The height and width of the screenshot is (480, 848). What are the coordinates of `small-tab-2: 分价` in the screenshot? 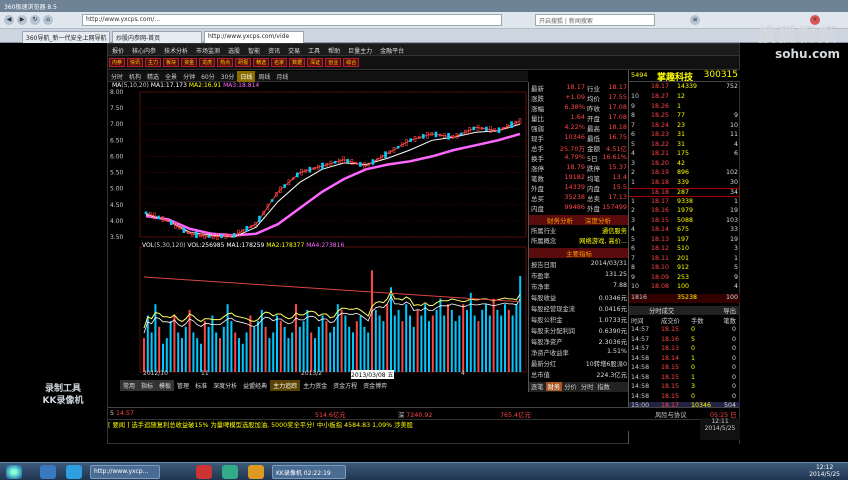 It's located at (570, 386).